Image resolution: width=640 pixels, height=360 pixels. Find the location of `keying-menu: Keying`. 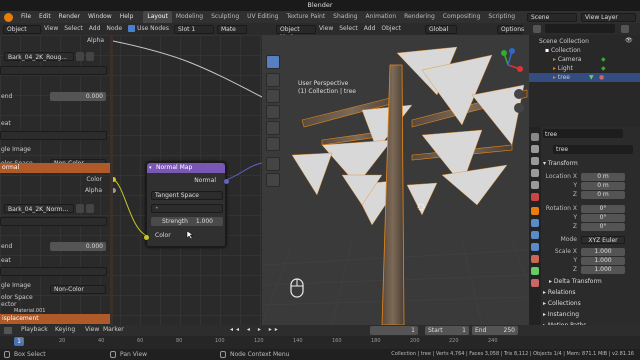

keying-menu: Keying is located at coordinates (65, 330).